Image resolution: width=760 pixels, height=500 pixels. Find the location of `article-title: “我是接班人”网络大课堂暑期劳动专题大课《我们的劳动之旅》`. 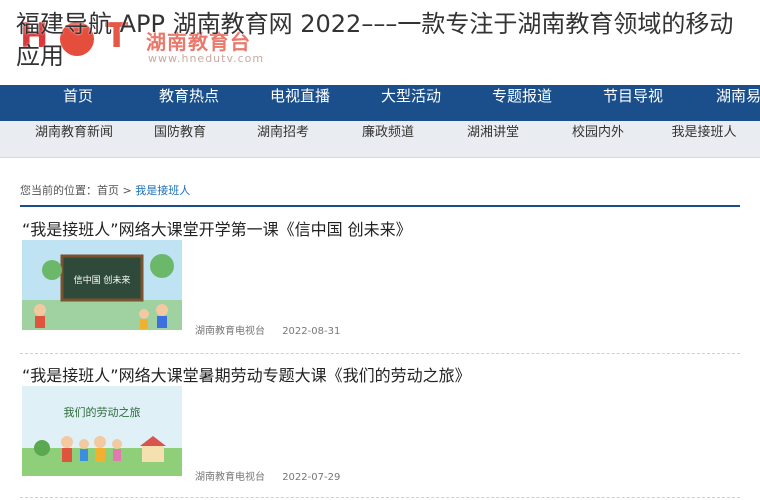

article-title: “我是接班人”网络大课堂暑期劳动专题大课《我们的劳动之旅》 is located at coordinates (246, 374).